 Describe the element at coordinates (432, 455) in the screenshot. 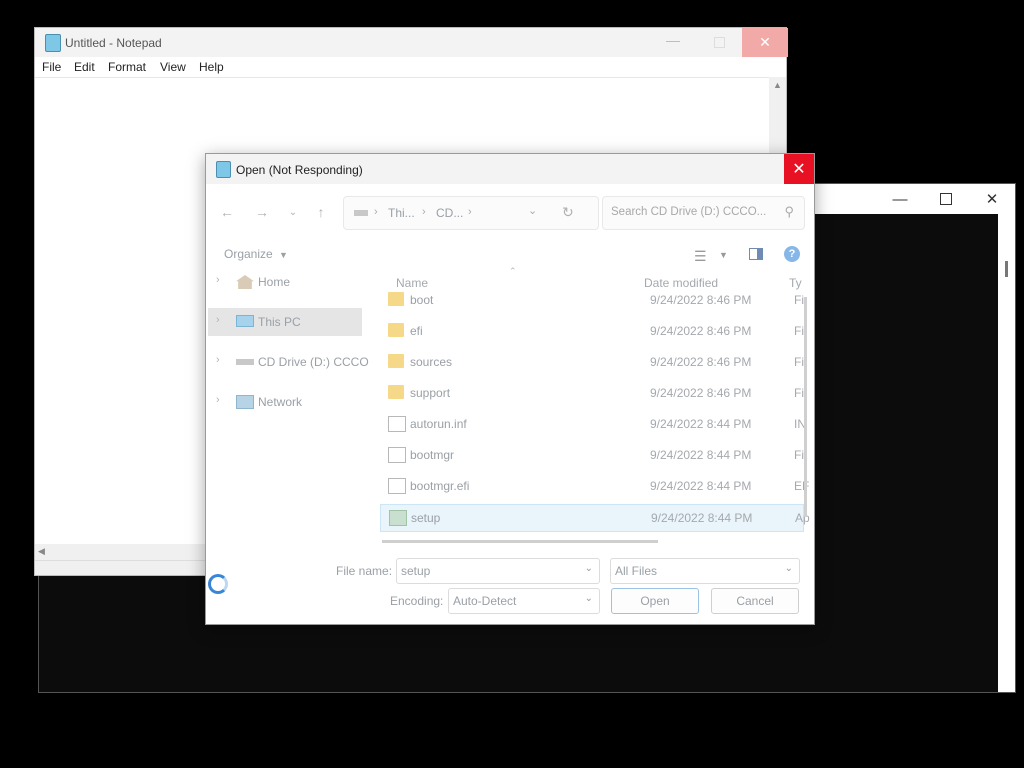

I see `file-name: bootmgr` at that location.